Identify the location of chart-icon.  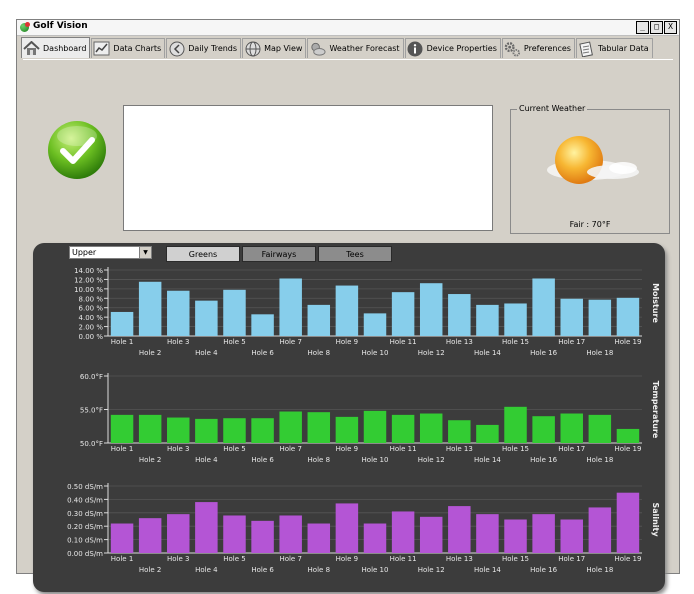
(101, 48).